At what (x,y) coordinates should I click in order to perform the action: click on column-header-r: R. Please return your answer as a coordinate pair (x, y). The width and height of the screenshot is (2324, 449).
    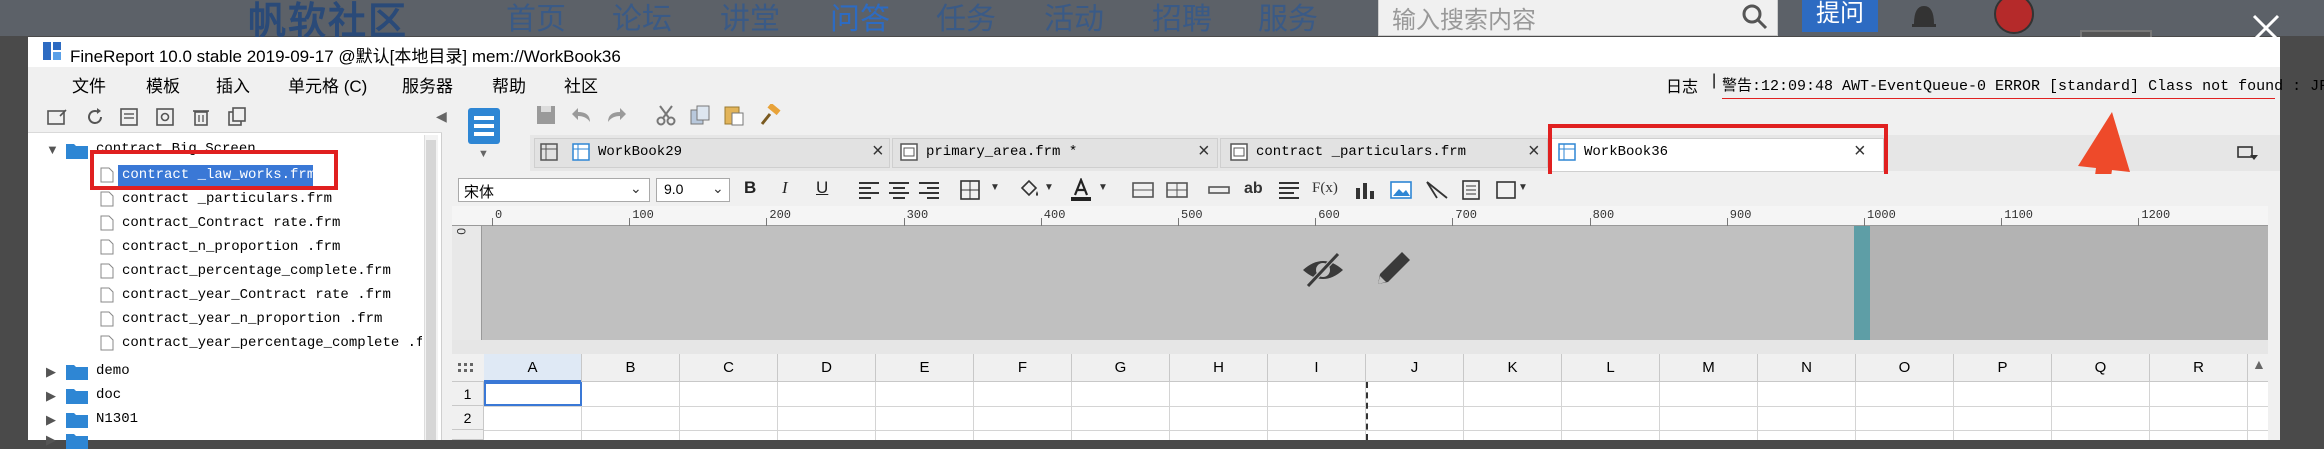
    Looking at the image, I should click on (2199, 368).